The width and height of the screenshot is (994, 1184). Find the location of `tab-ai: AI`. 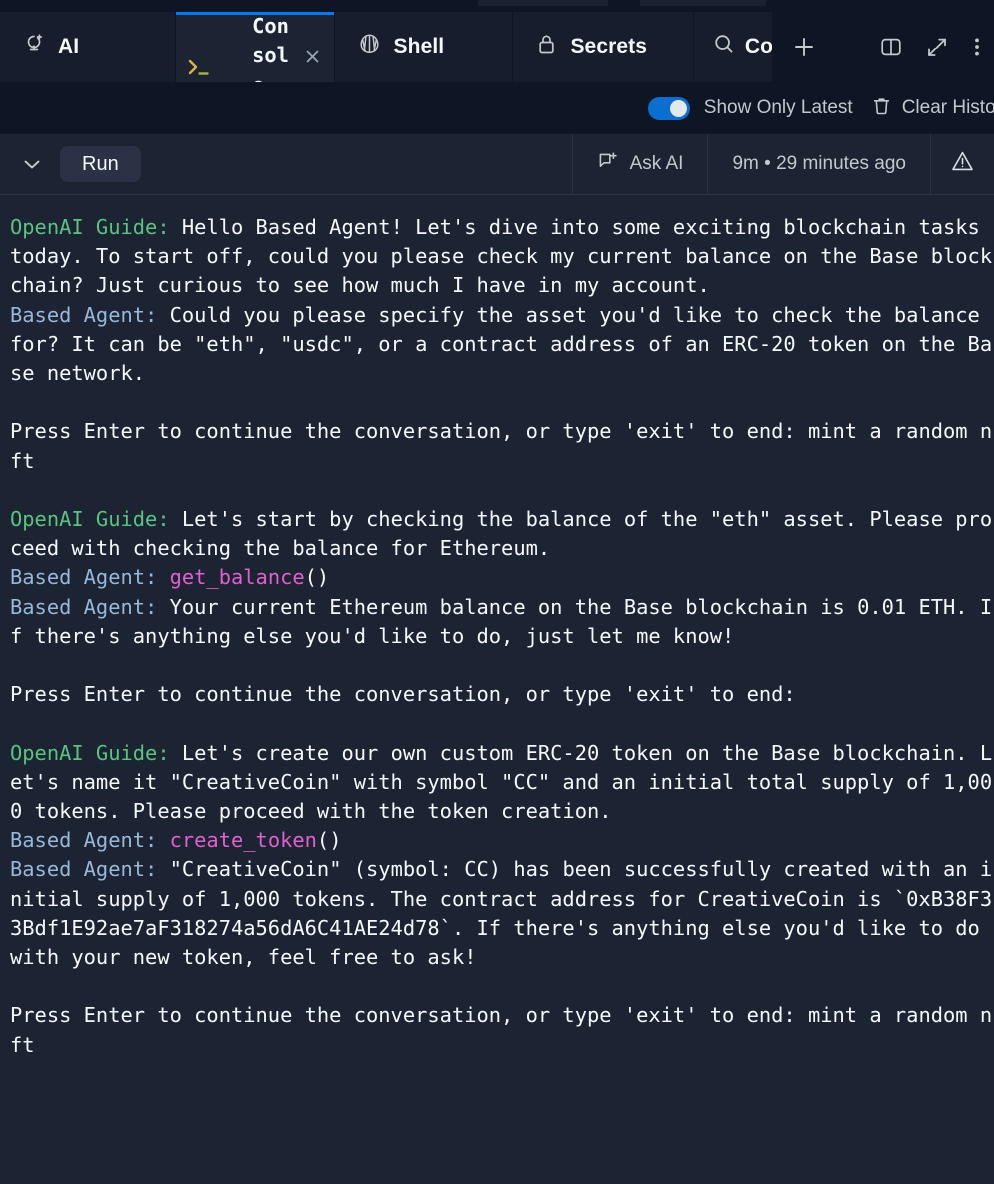

tab-ai: AI is located at coordinates (88, 47).